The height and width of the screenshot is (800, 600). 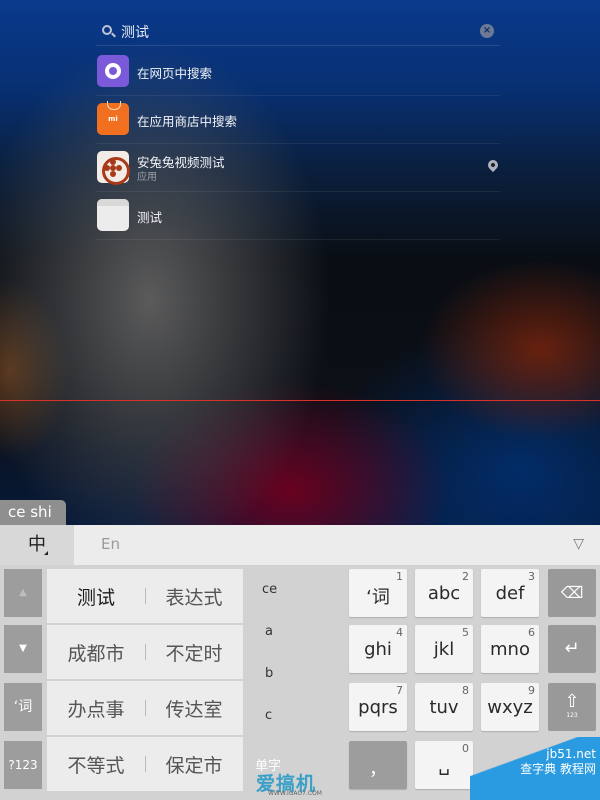 I want to click on key-4: ghi 4, so click(x=378, y=649).